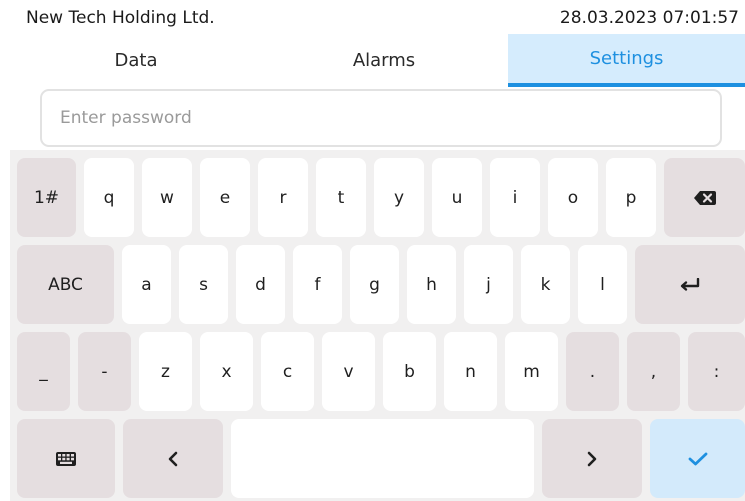 The image size is (745, 501). Describe the element at coordinates (384, 60) in the screenshot. I see `tab-alarms: Alarms` at that location.